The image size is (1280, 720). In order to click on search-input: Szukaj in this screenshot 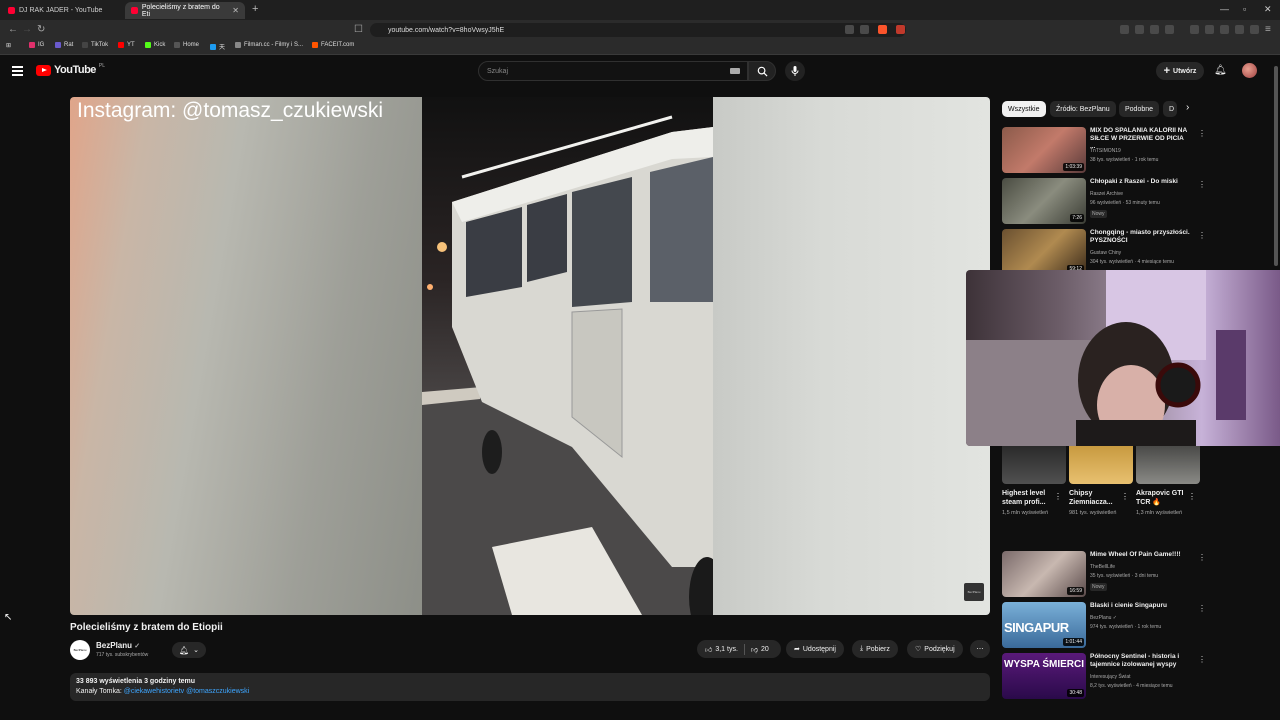, I will do `click(613, 71)`.